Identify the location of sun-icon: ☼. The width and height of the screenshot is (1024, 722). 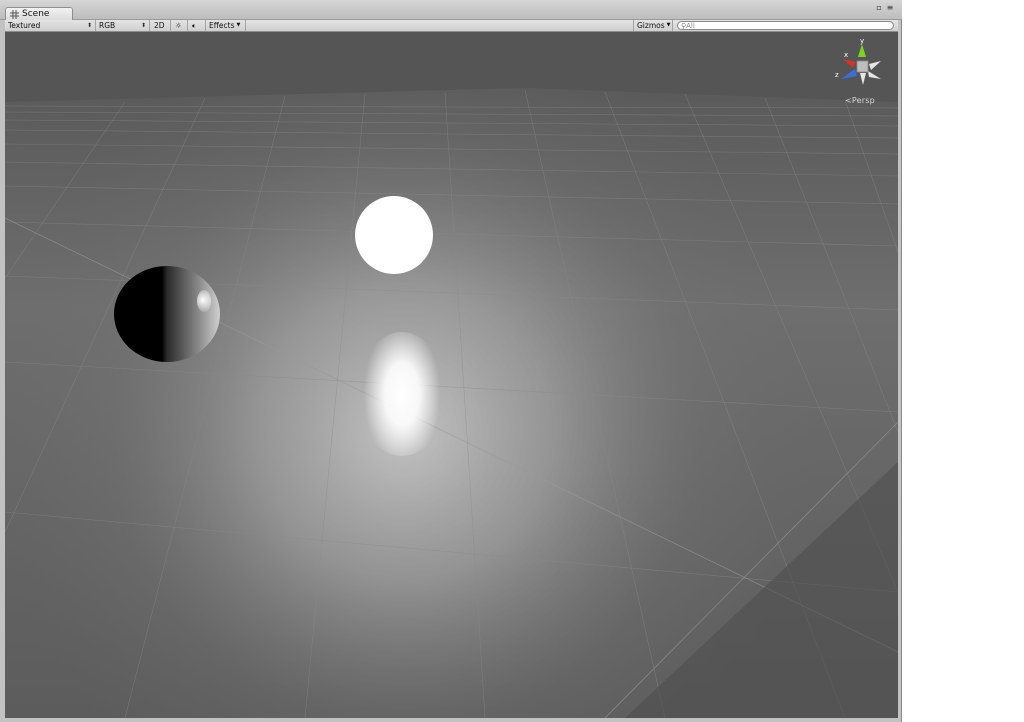
(178, 25).